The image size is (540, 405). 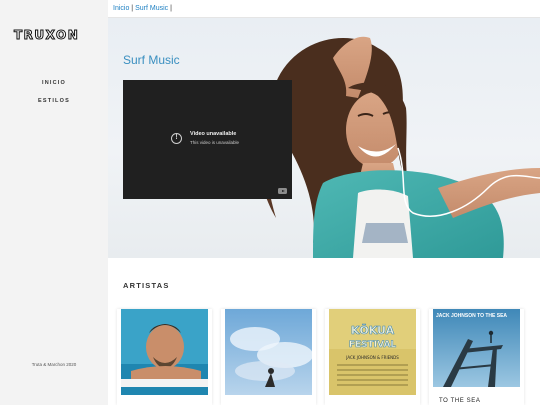 What do you see at coordinates (164, 352) in the screenshot?
I see `artist-photo` at bounding box center [164, 352].